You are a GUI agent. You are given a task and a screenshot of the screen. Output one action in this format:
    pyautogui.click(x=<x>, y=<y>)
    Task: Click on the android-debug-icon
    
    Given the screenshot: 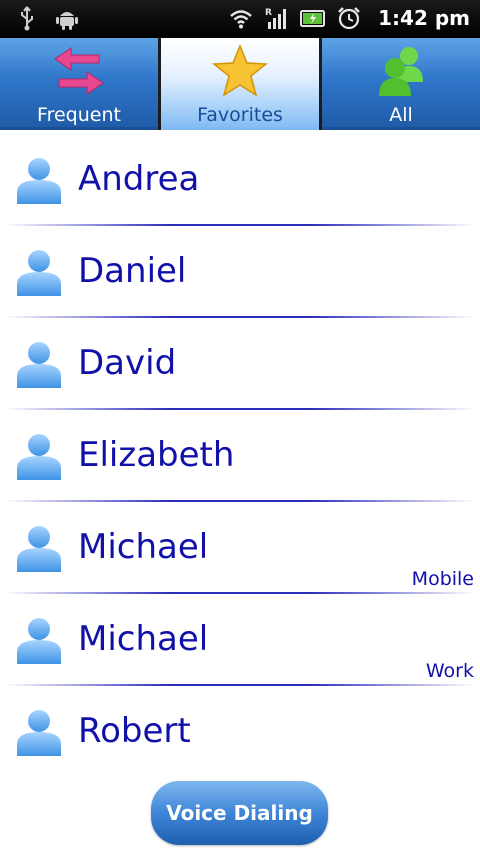 What is the action you would take?
    pyautogui.click(x=67, y=21)
    